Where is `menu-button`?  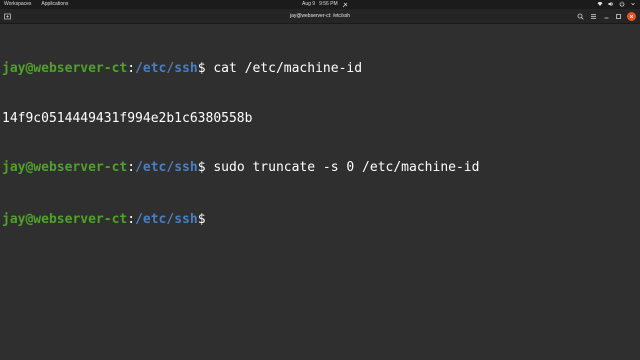 menu-button is located at coordinates (593, 16).